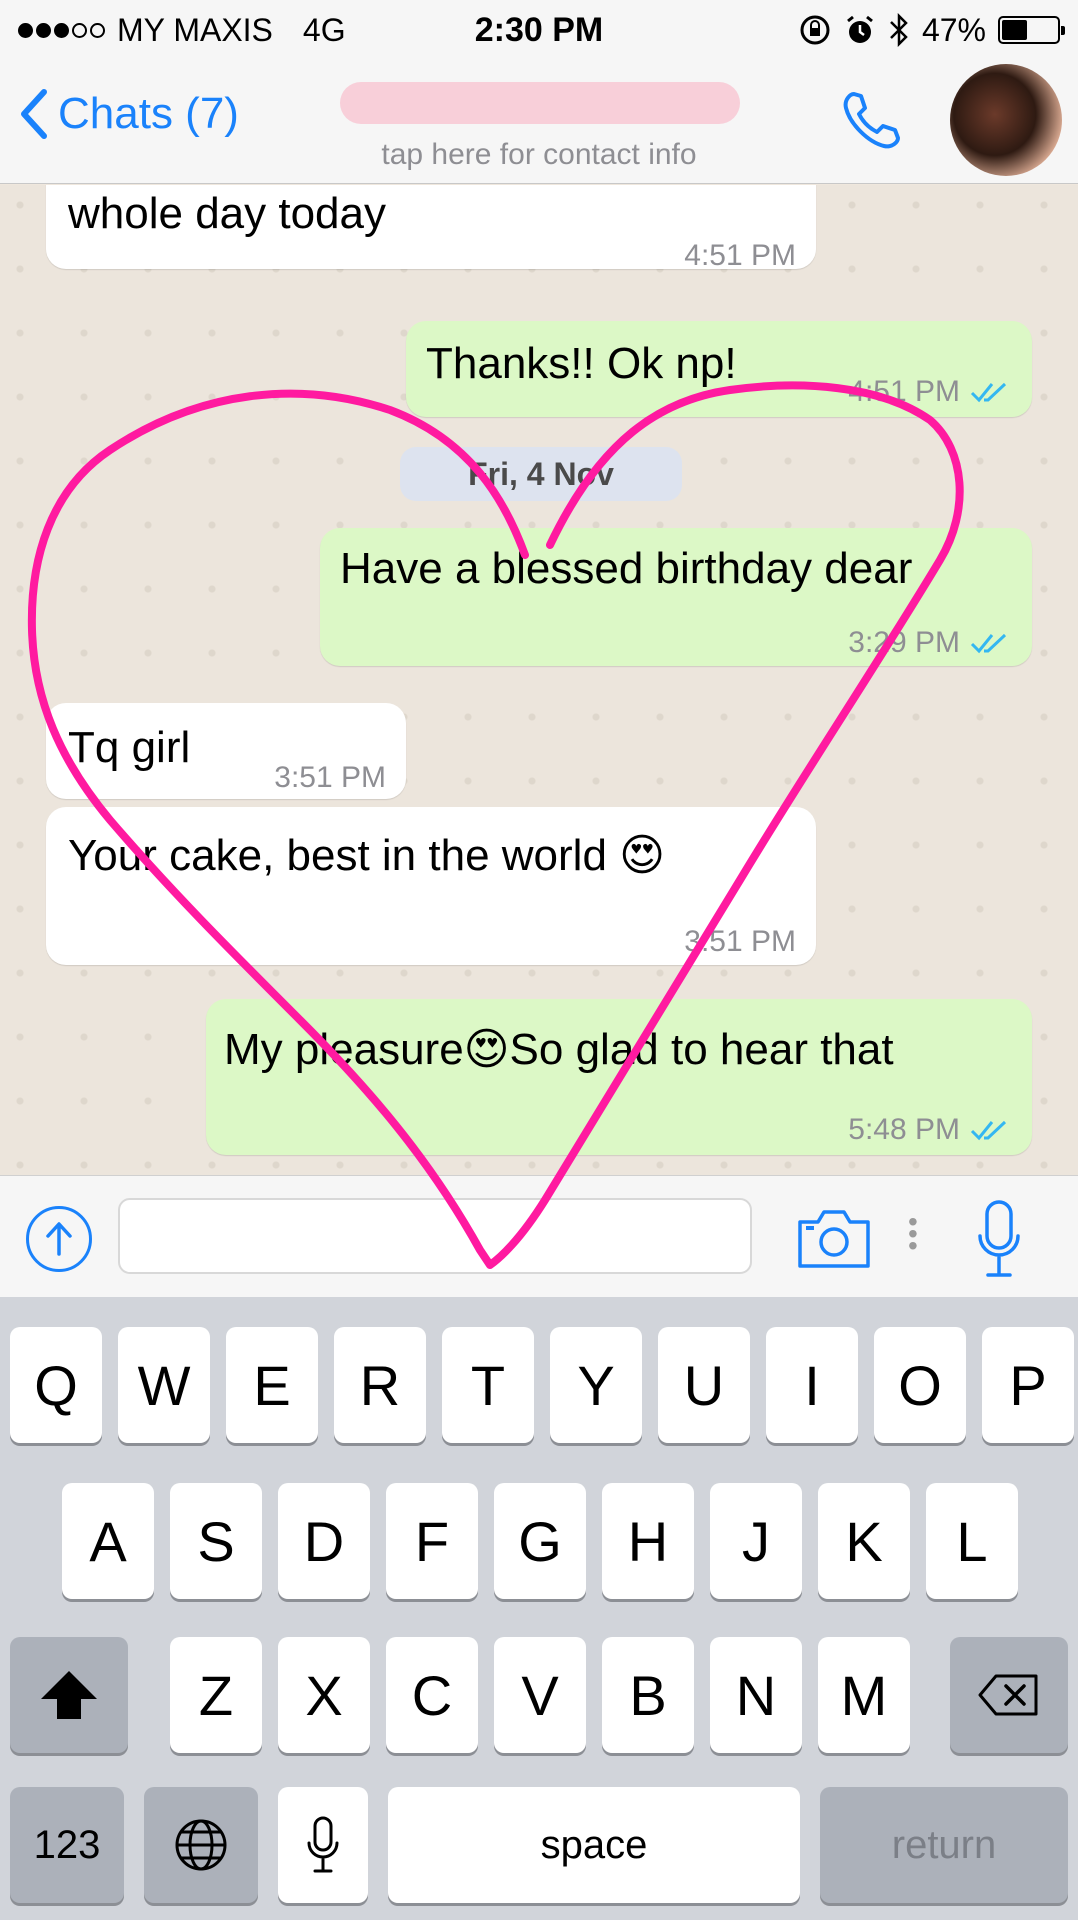  I want to click on message-bubble-incoming: Your cake, best in the world 😍 3:51 PM, so click(431, 886).